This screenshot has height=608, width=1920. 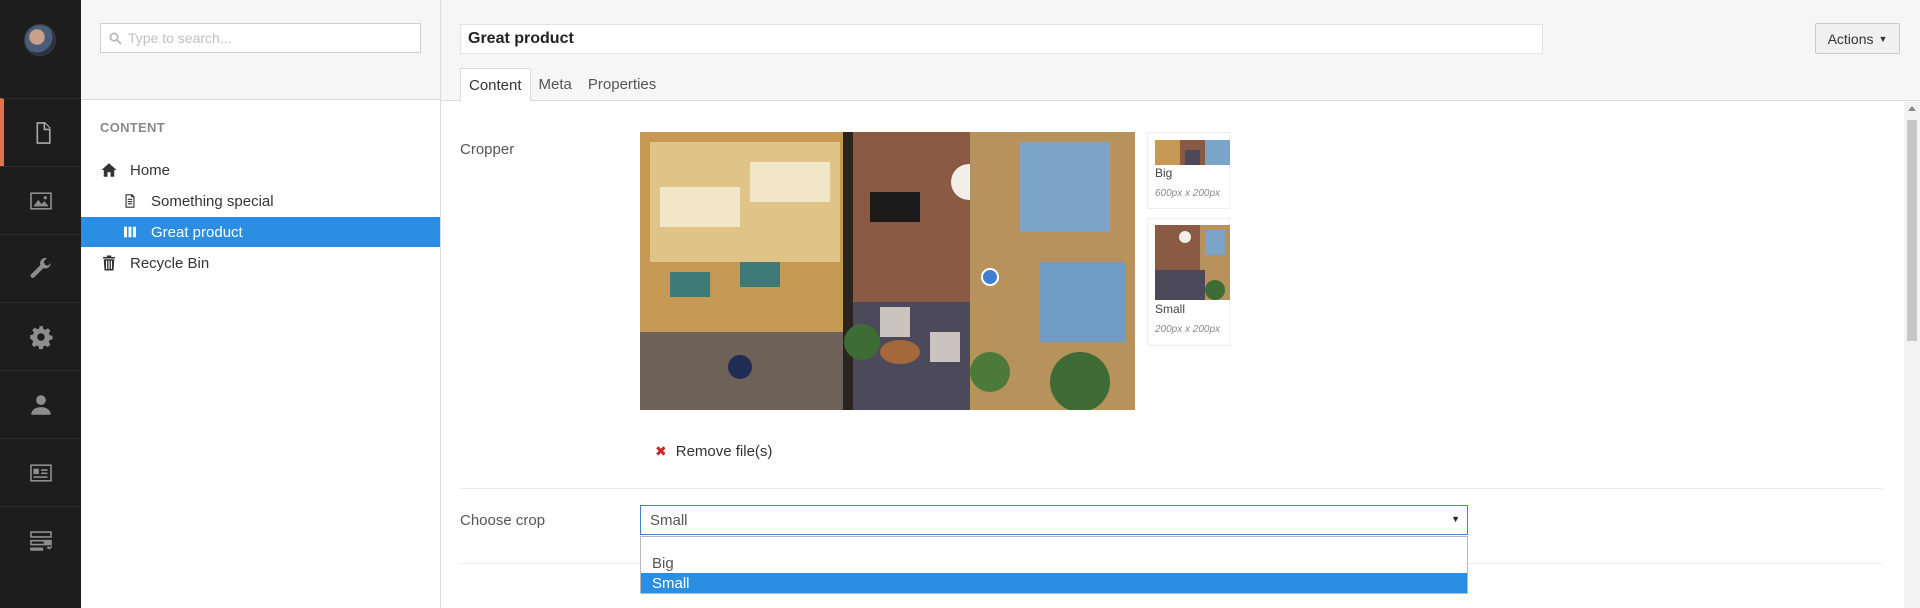 I want to click on forms-icon, so click(x=40, y=540).